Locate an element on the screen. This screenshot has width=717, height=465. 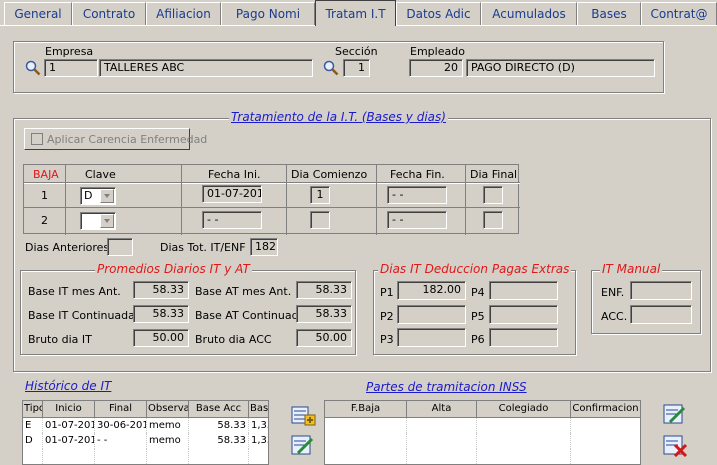
search-empresa-icon is located at coordinates (33, 68).